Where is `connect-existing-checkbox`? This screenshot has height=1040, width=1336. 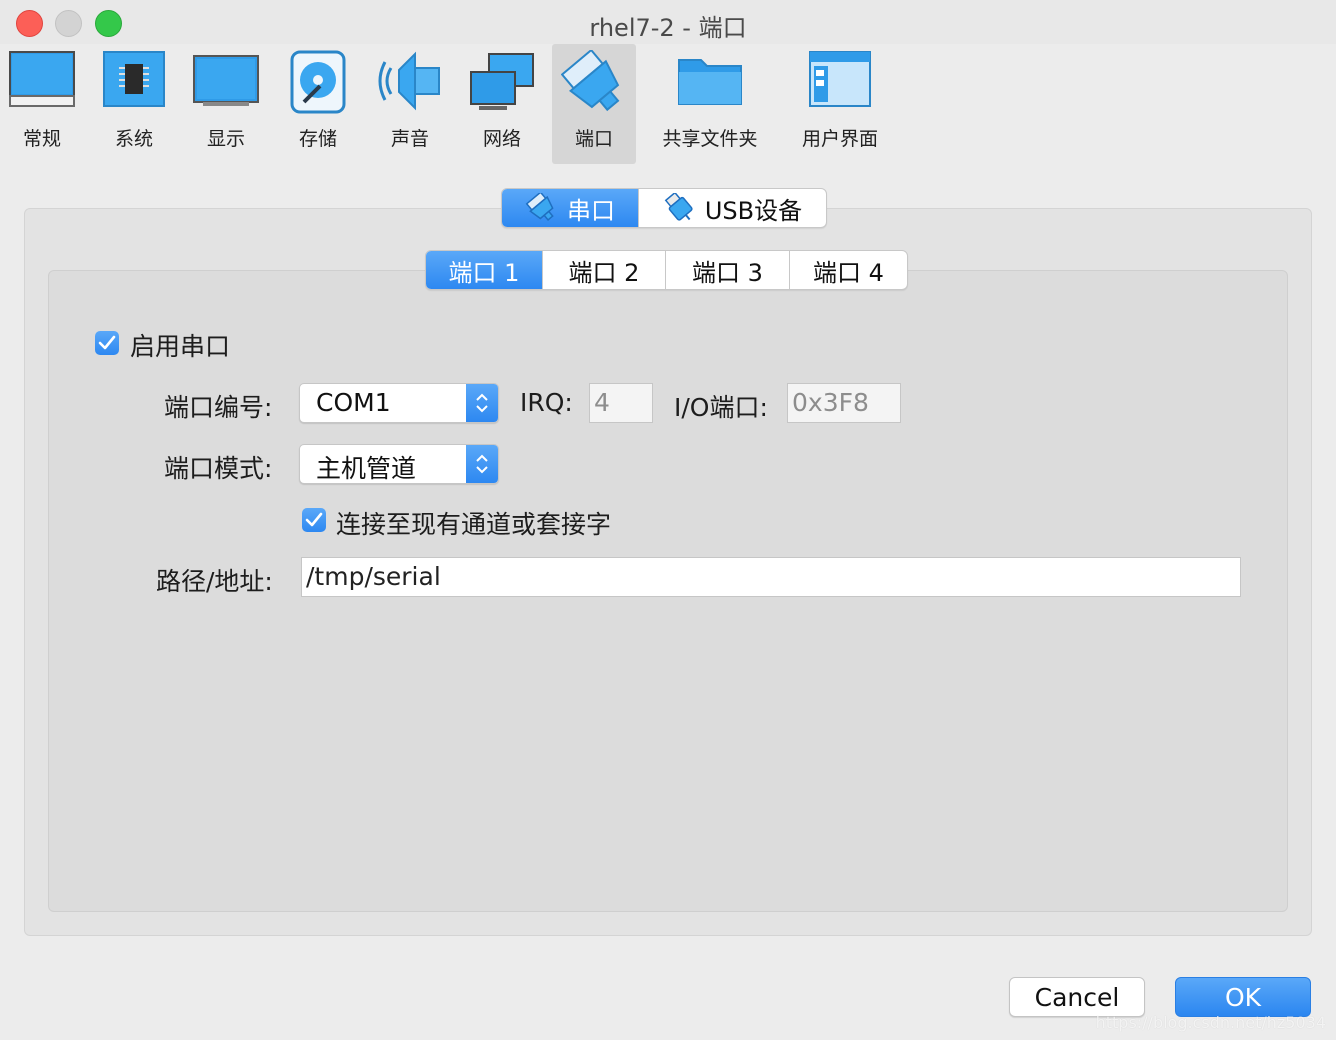
connect-existing-checkbox is located at coordinates (314, 520).